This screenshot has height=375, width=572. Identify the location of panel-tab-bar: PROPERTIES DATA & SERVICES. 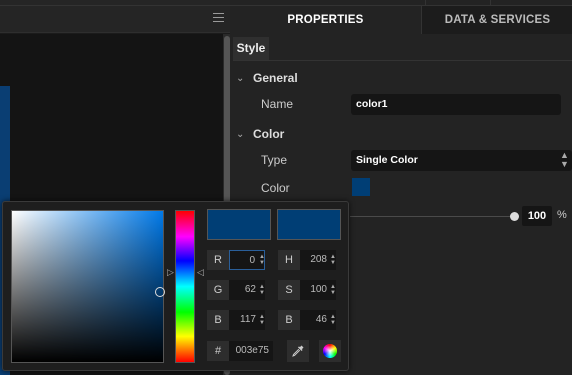
(401, 20).